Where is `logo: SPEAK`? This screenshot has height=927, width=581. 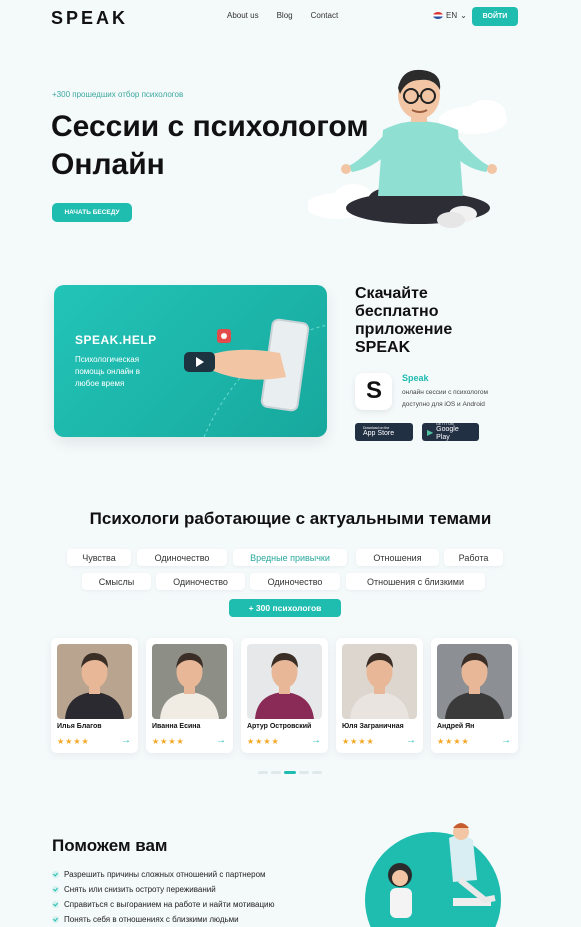
logo: SPEAK is located at coordinates (89, 18).